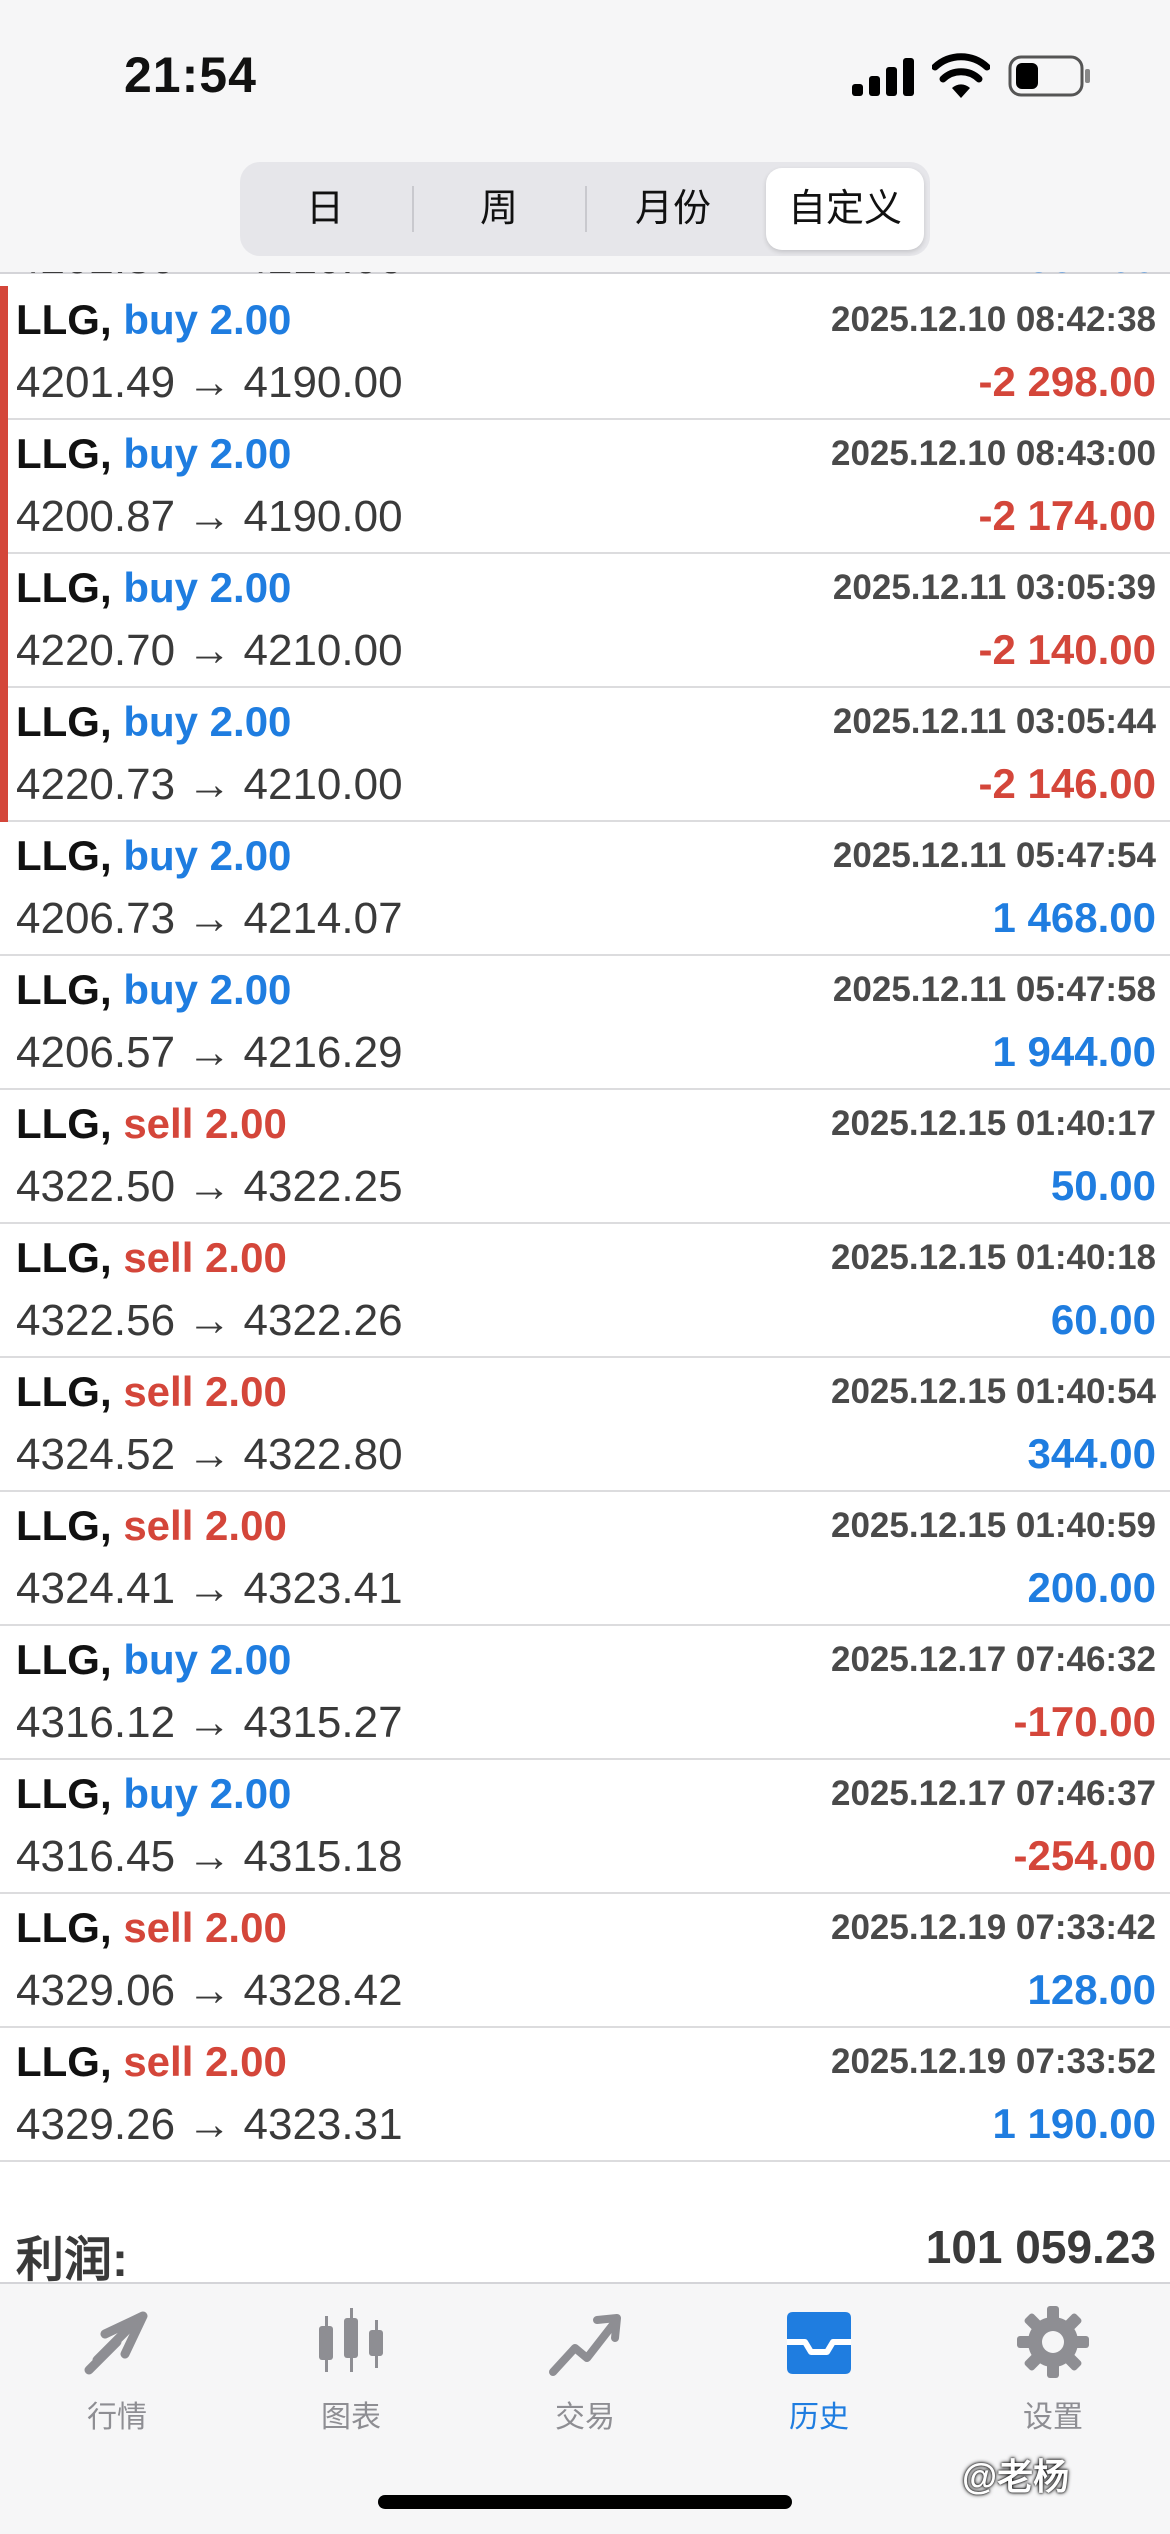  I want to click on trade-profit: -254.00, so click(1084, 1855).